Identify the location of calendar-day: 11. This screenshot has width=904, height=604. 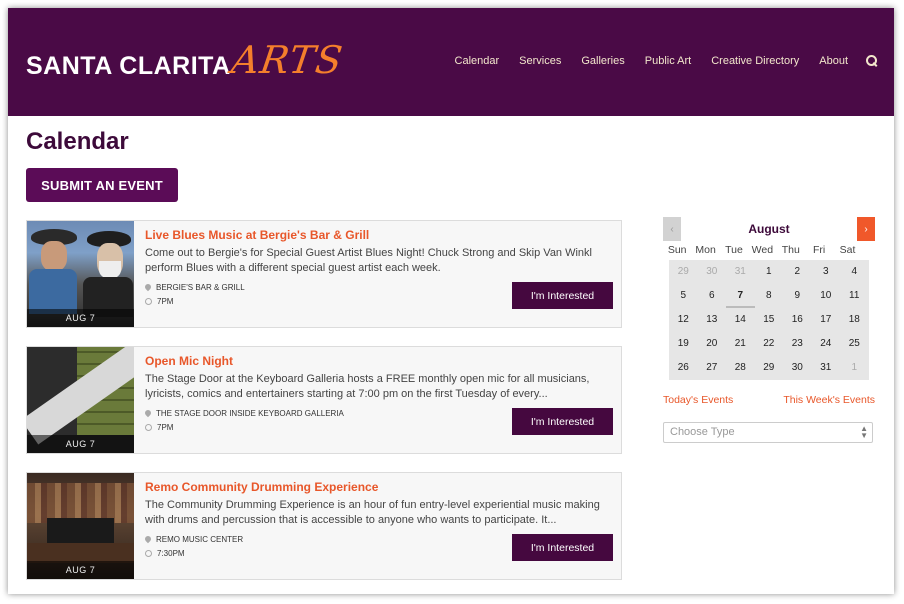
(854, 296).